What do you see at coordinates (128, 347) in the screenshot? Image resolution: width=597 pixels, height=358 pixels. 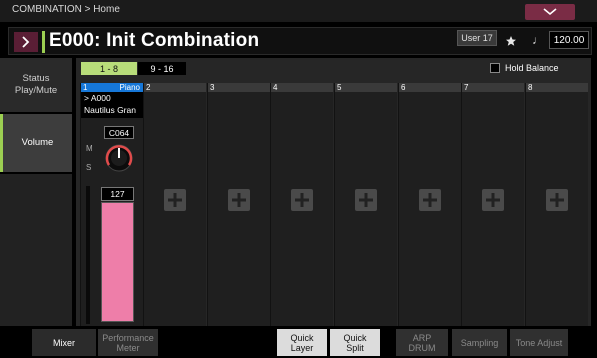 I see `tab-label-line2: Meter` at bounding box center [128, 347].